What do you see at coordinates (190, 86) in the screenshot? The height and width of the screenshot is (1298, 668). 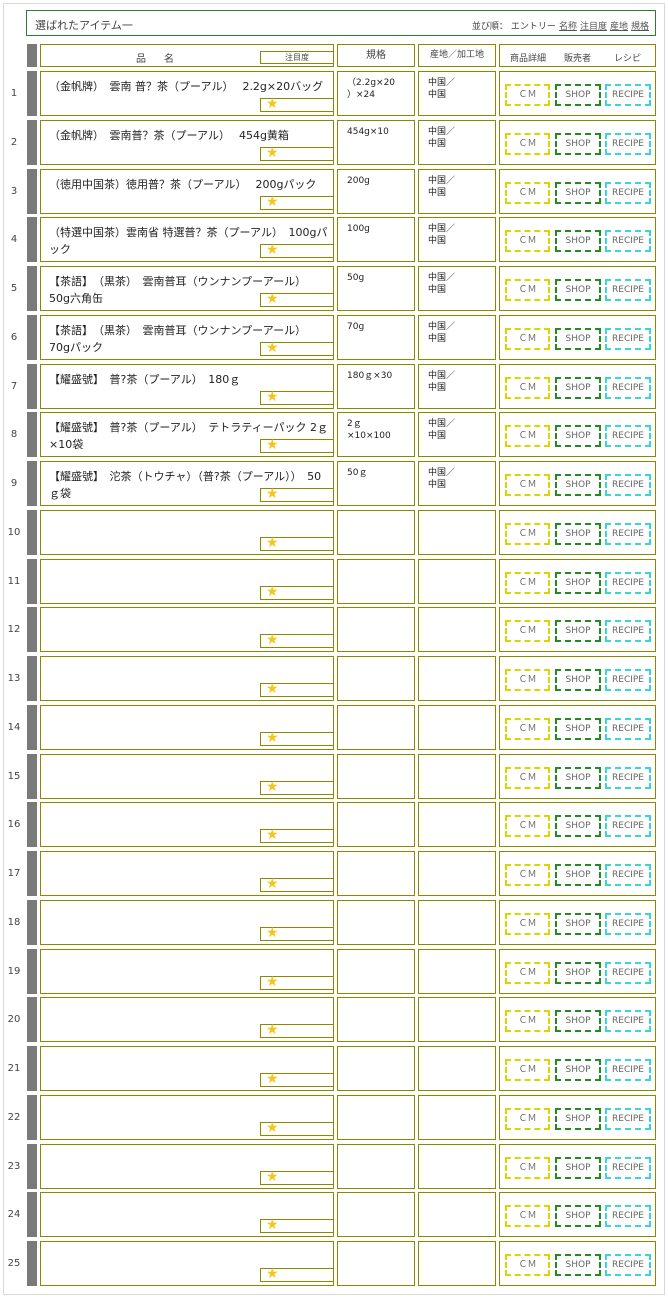 I see `item-name: （金帆牌） 雲南 普？茶（プーアル） 2.2g×20バッグ` at bounding box center [190, 86].